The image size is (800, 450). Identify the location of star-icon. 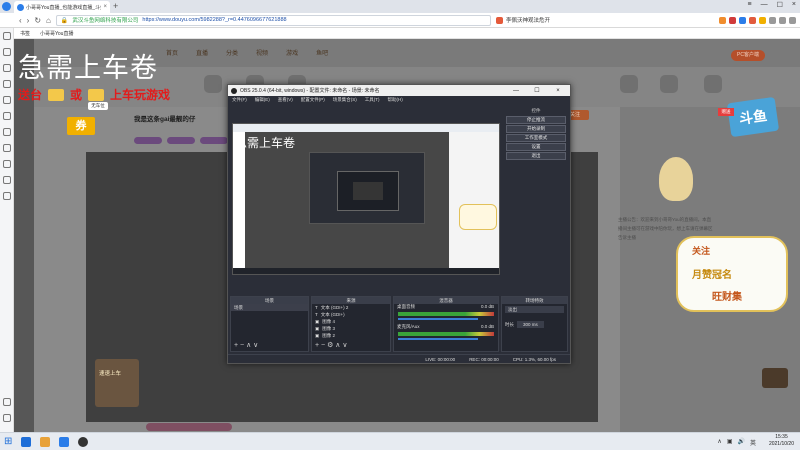
(762, 20).